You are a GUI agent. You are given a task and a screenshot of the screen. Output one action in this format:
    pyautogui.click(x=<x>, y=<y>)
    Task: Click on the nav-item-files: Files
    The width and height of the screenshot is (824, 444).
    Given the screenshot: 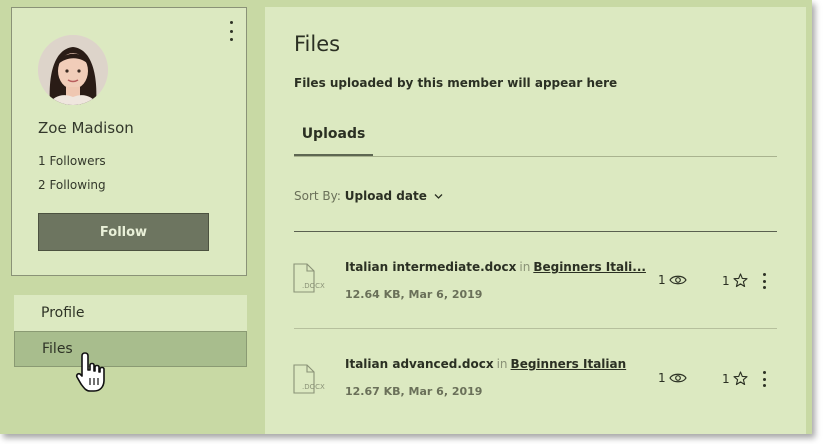 What is the action you would take?
    pyautogui.click(x=130, y=349)
    